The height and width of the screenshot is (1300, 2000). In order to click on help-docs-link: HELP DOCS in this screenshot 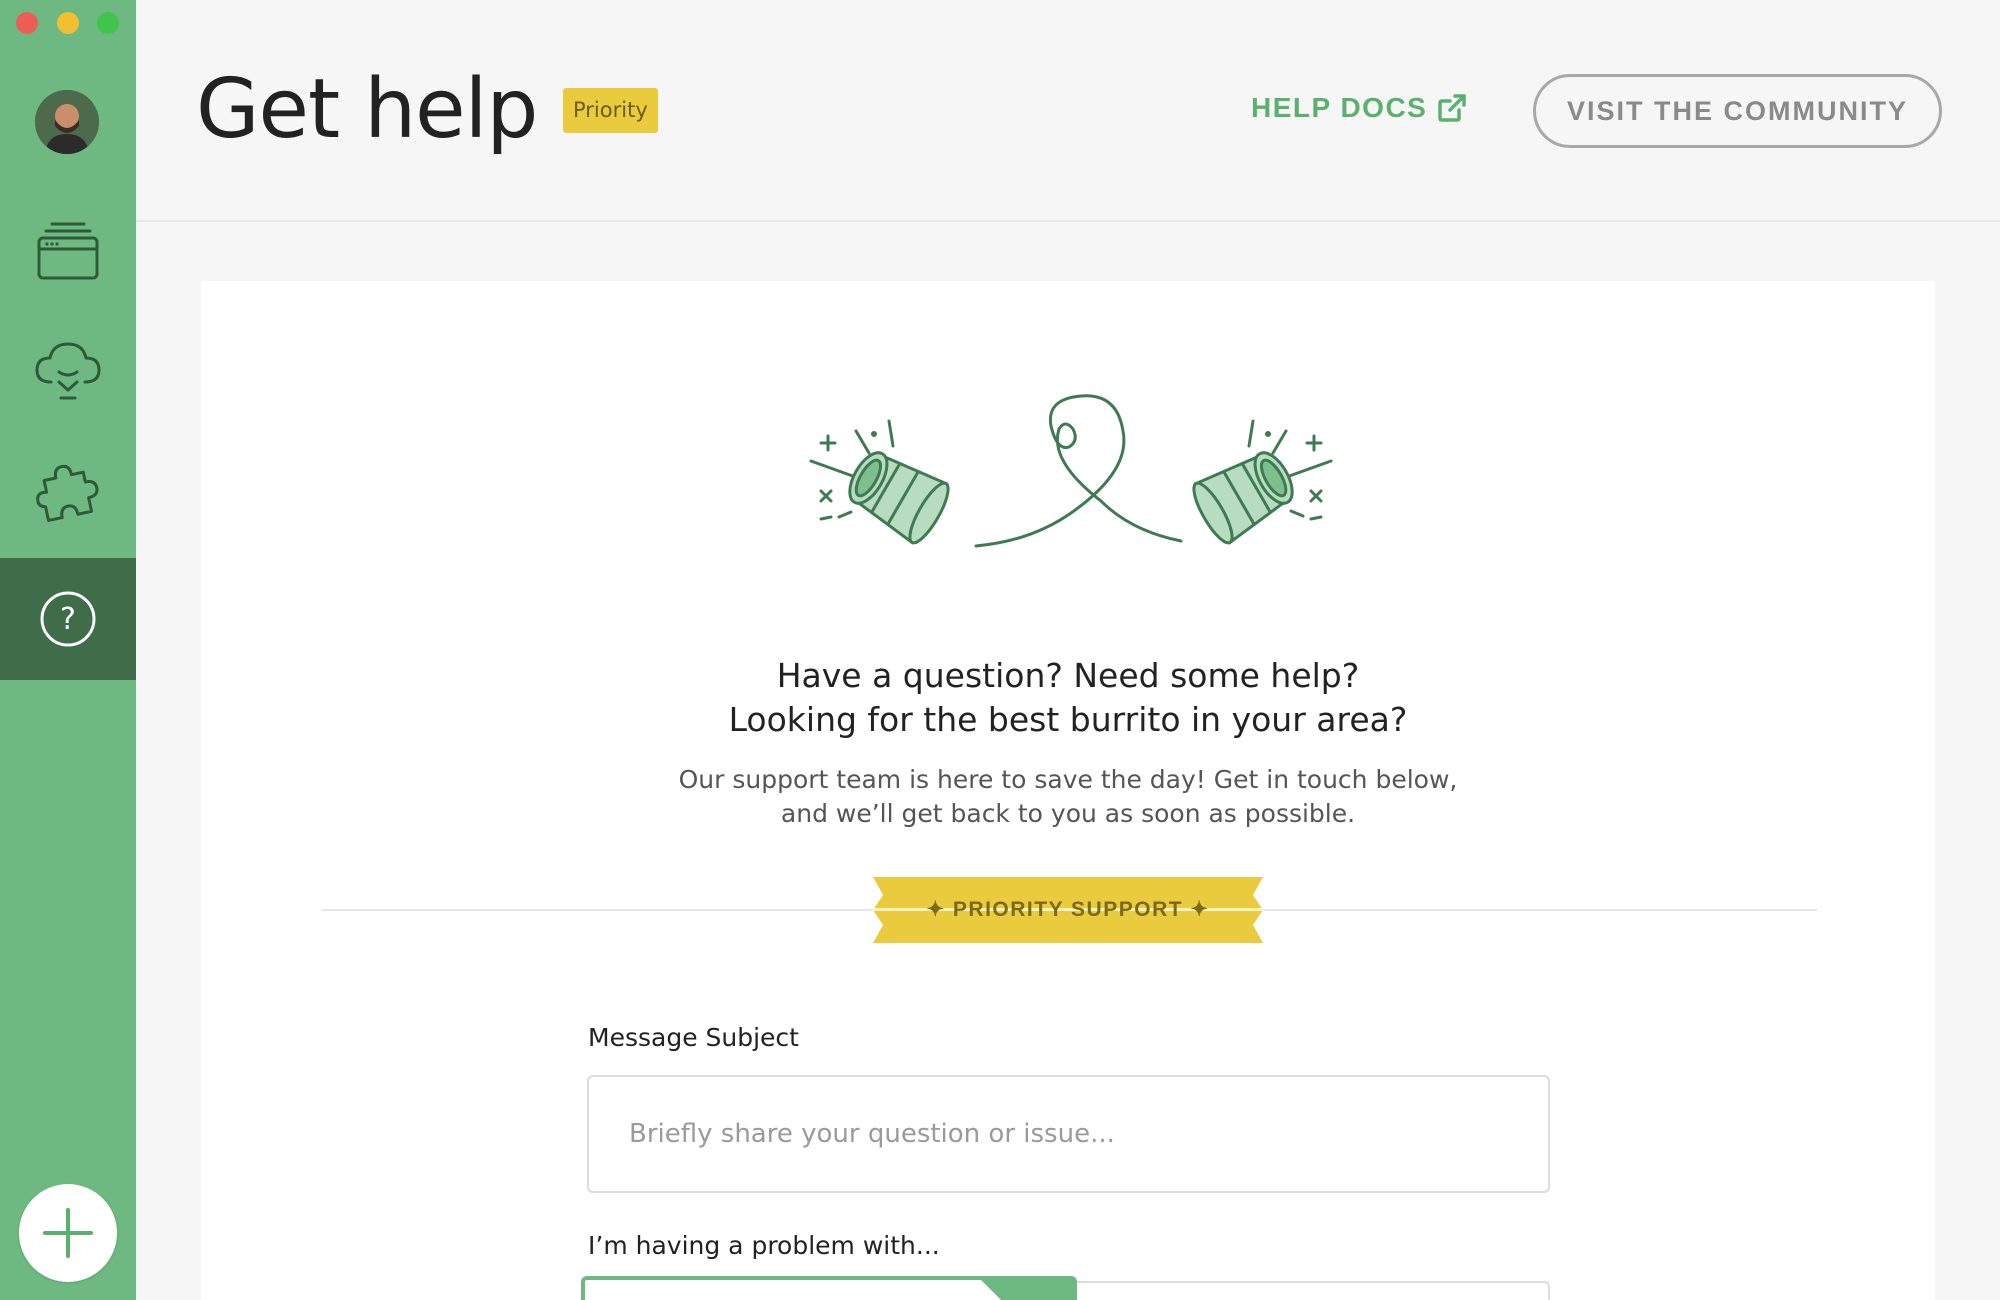, I will do `click(1359, 108)`.